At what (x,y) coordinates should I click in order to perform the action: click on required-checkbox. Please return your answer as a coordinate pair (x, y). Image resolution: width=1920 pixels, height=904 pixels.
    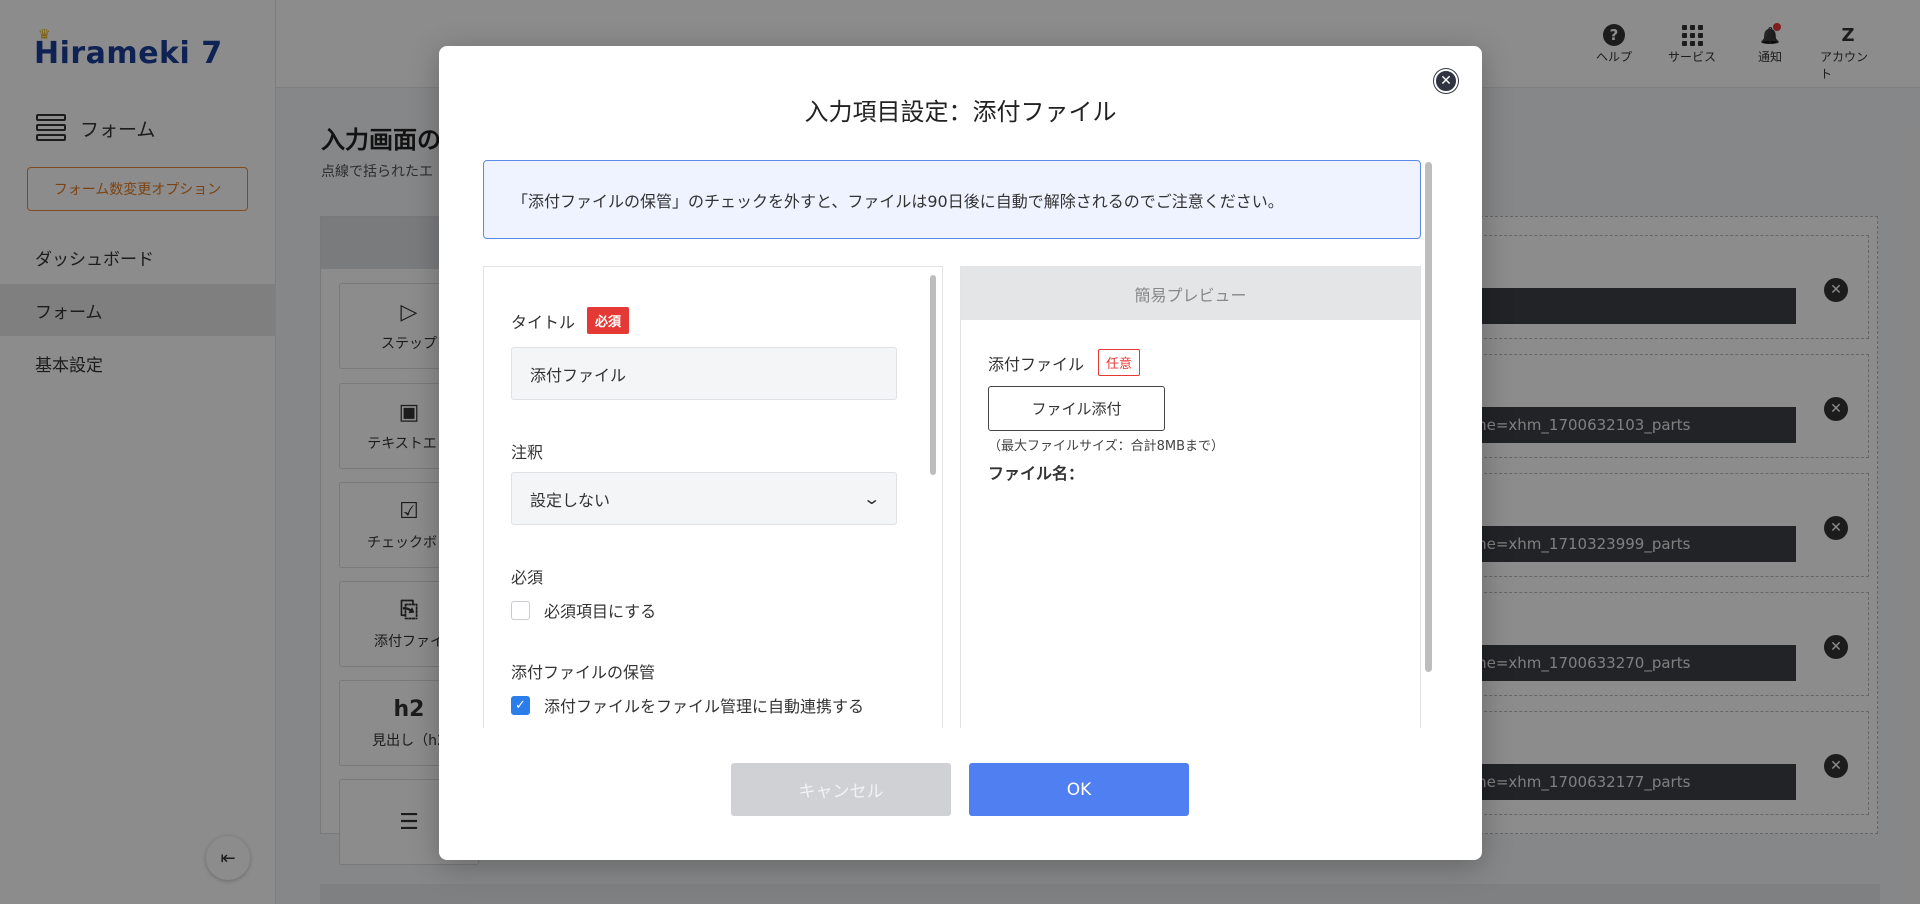
    Looking at the image, I should click on (520, 610).